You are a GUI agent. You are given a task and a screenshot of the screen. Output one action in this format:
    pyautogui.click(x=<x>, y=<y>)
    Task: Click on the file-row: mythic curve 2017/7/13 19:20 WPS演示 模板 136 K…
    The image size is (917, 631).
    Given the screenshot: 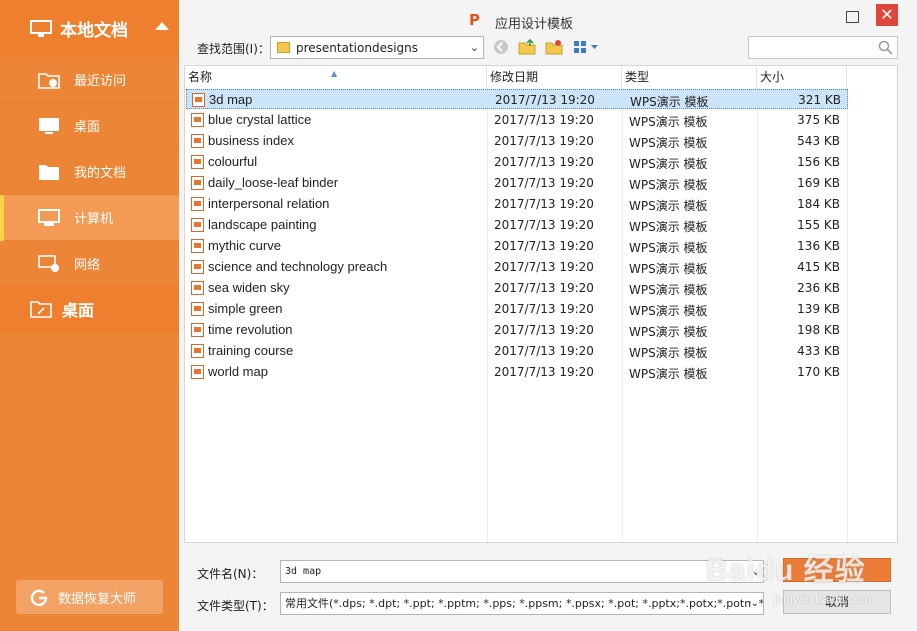 What is the action you would take?
    pyautogui.click(x=517, y=246)
    